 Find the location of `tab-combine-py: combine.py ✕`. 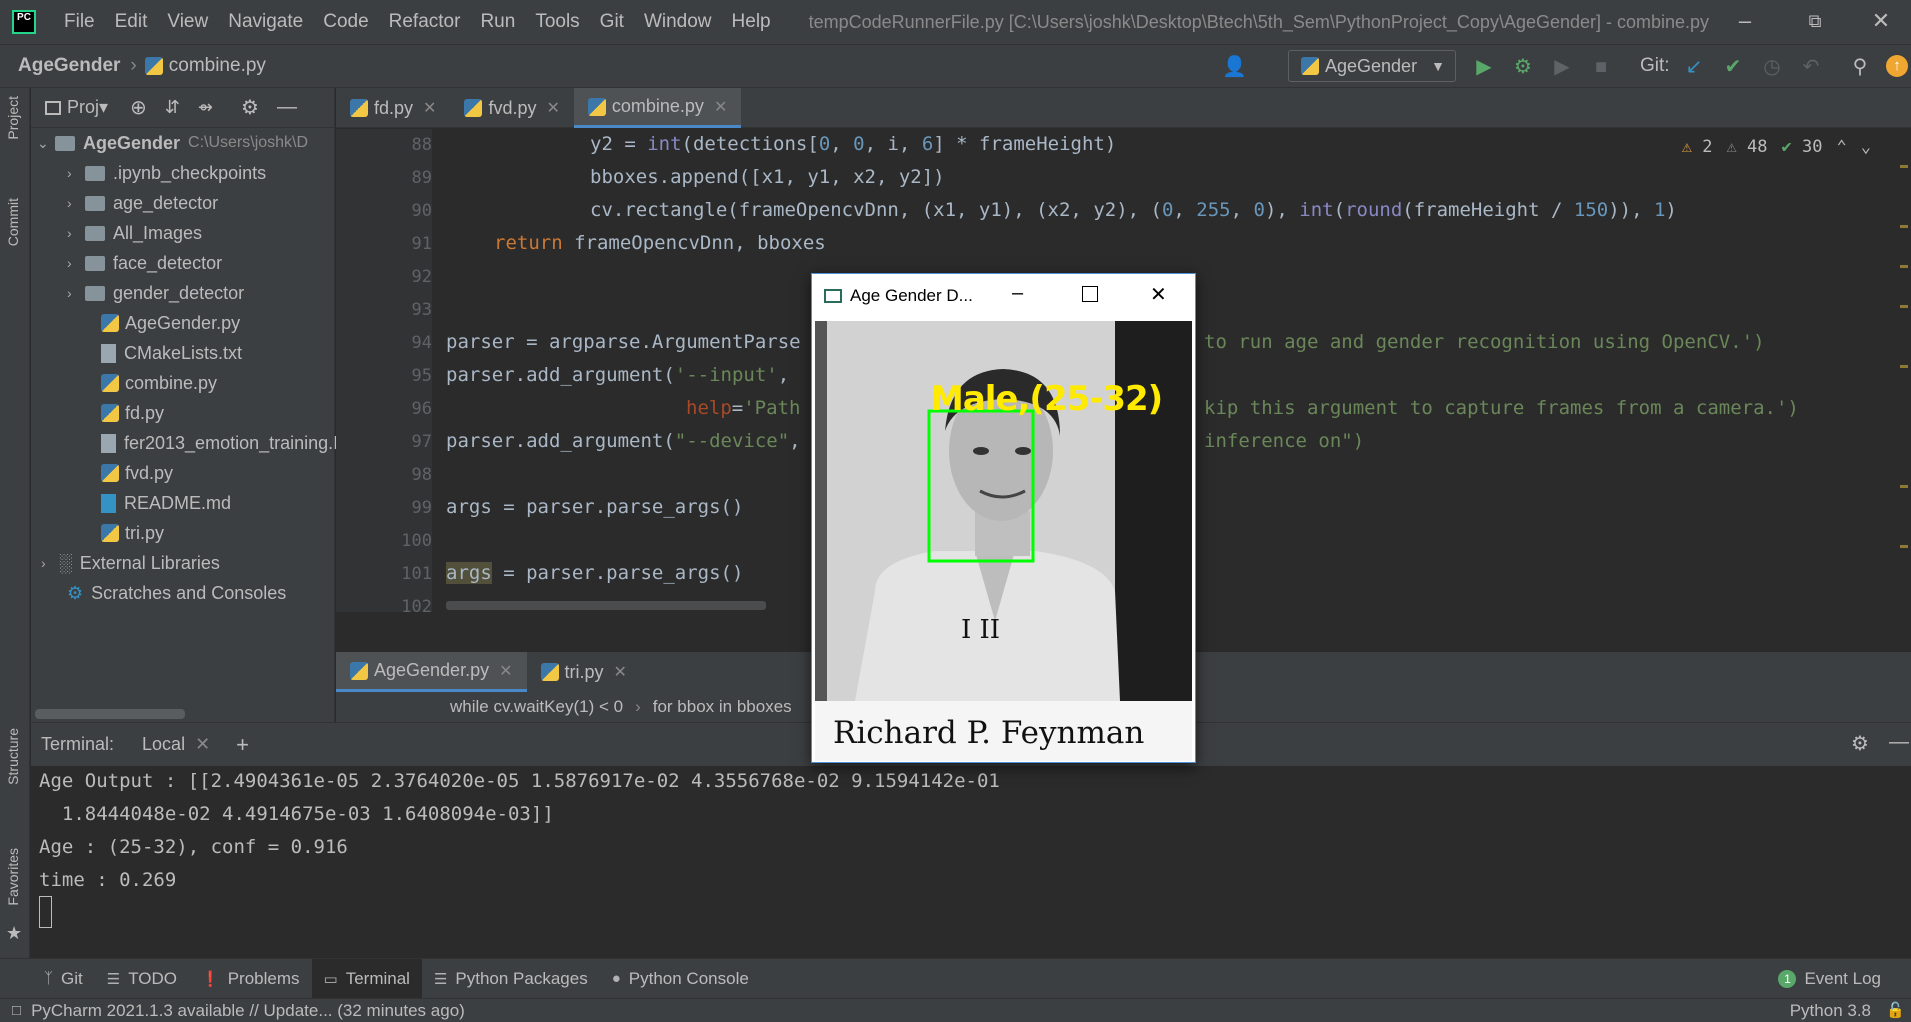

tab-combine-py: combine.py ✕ is located at coordinates (657, 108).